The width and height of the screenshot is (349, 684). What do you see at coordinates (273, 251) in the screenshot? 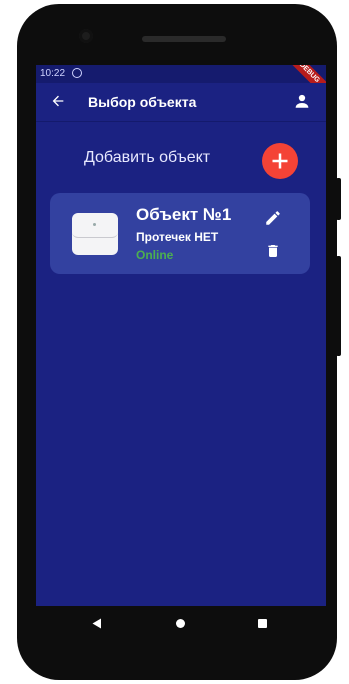
I see `delete-icon` at bounding box center [273, 251].